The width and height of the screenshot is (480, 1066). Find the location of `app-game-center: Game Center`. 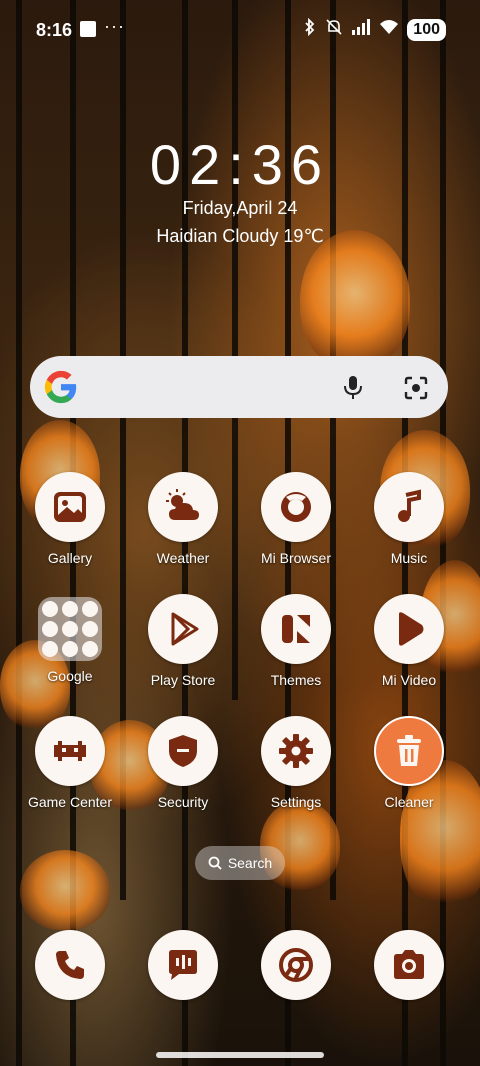

app-game-center: Game Center is located at coordinates (70, 763).